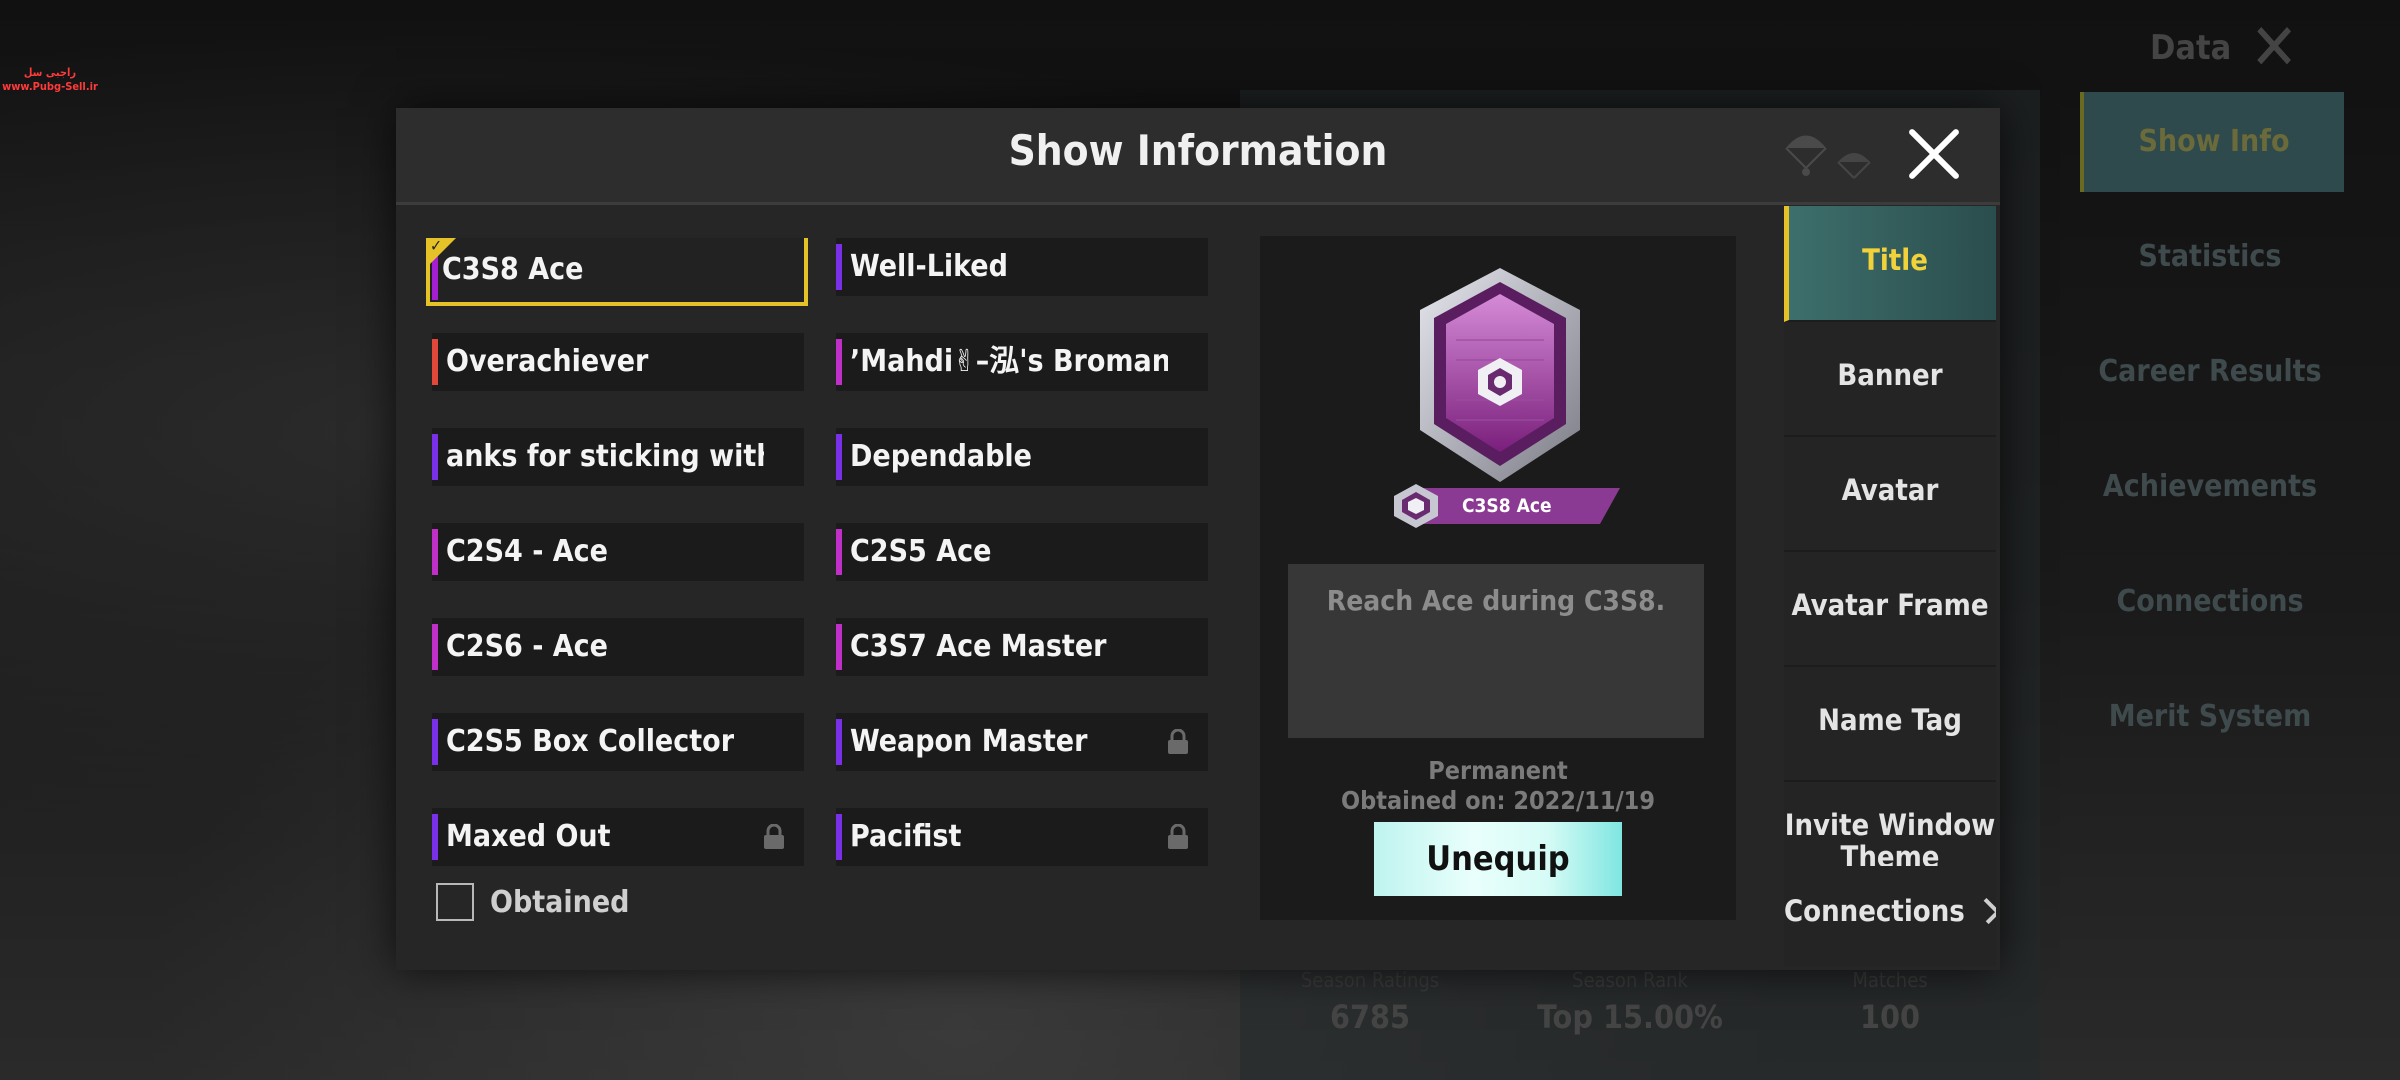 The width and height of the screenshot is (2400, 1080). Describe the element at coordinates (1890, 720) in the screenshot. I see `tab-label: Name Tag` at that location.